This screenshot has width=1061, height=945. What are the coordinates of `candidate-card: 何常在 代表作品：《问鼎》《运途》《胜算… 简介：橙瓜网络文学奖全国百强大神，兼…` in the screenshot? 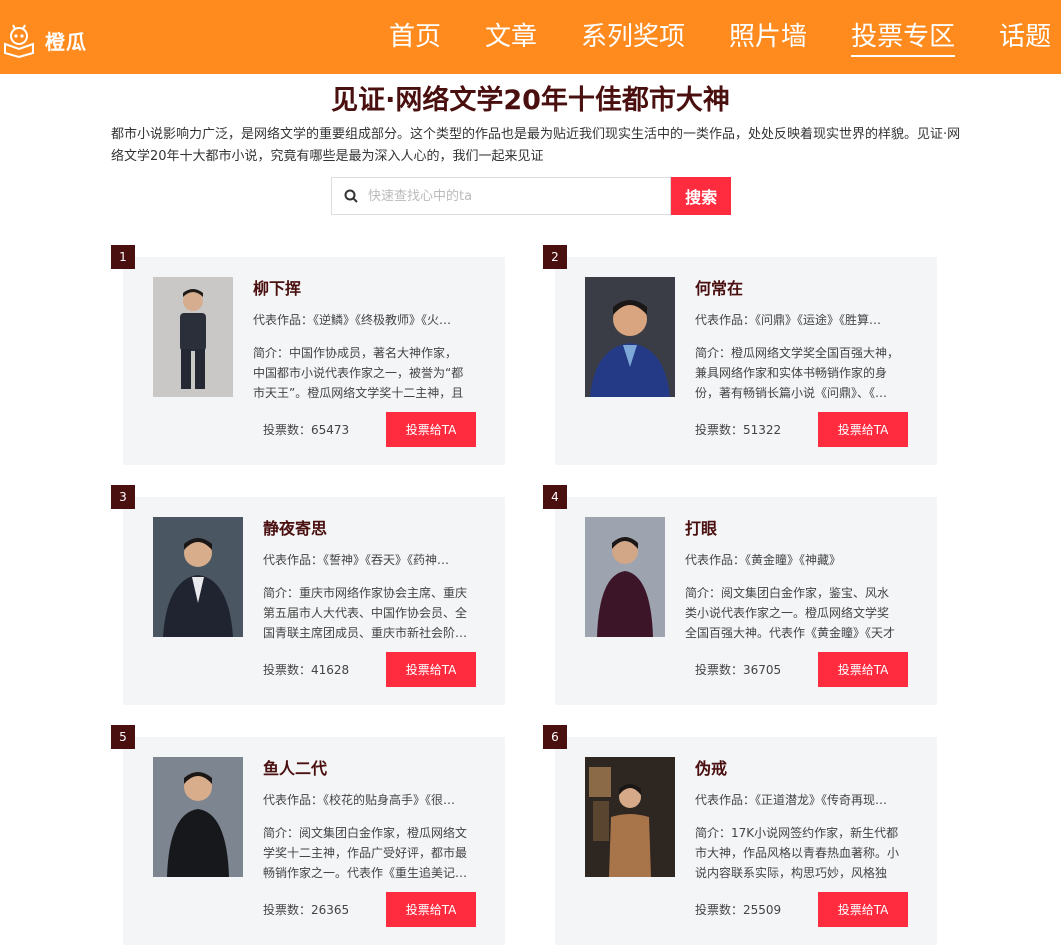 It's located at (746, 361).